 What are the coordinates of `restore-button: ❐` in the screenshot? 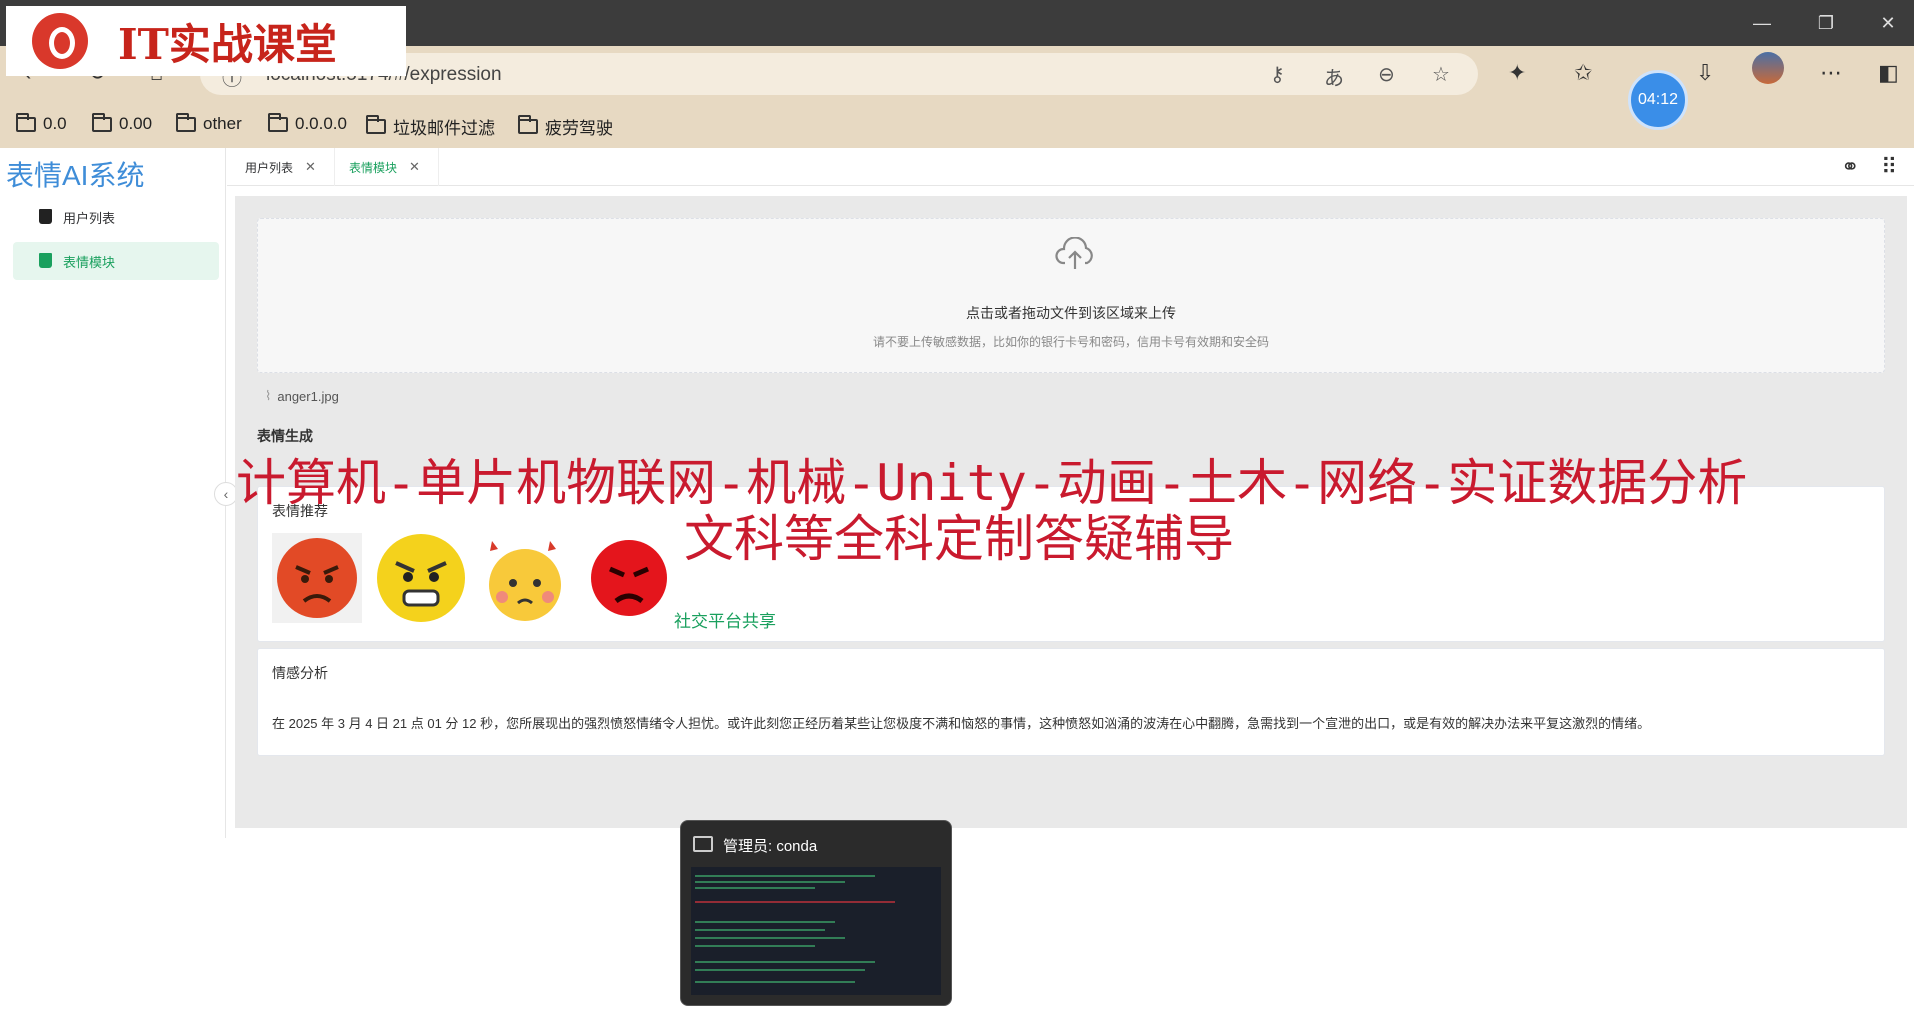 It's located at (1826, 23).